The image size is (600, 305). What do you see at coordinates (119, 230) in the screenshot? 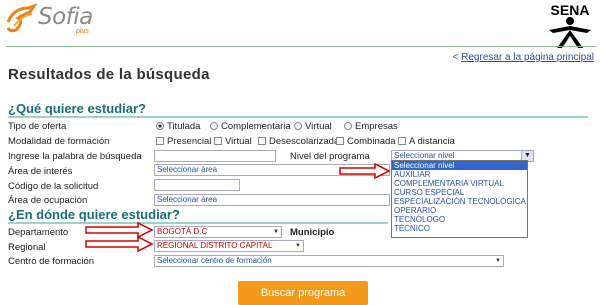
I see `arrow-to-departamento-icon` at bounding box center [119, 230].